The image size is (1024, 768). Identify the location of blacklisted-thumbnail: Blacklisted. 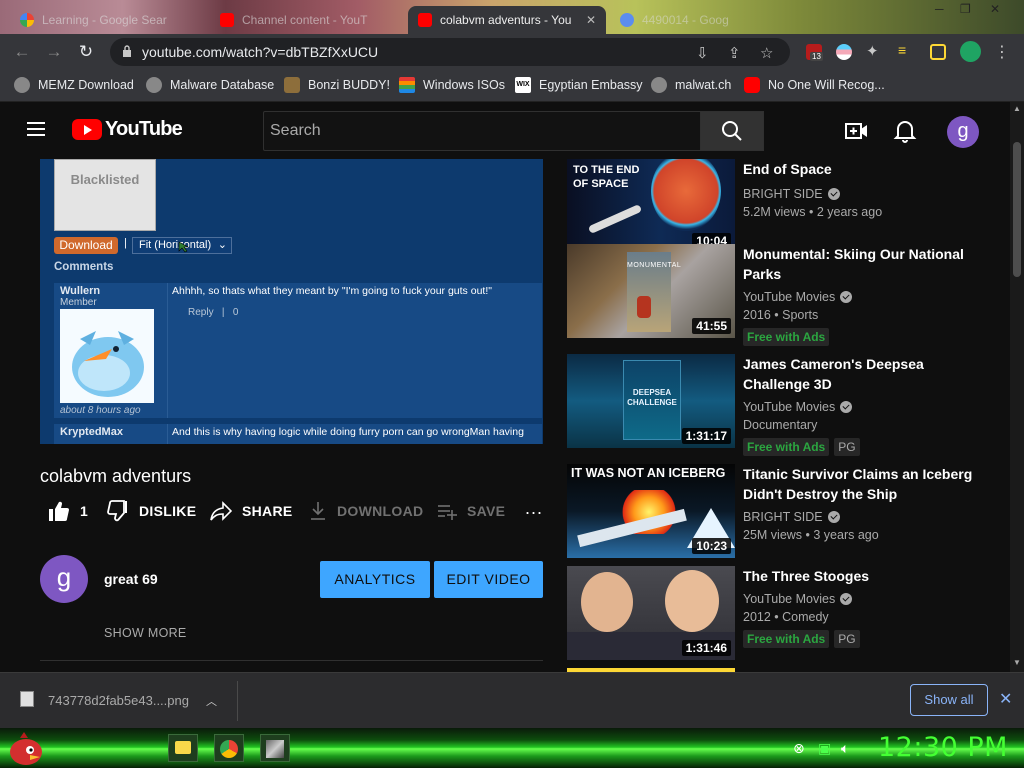
(105, 195).